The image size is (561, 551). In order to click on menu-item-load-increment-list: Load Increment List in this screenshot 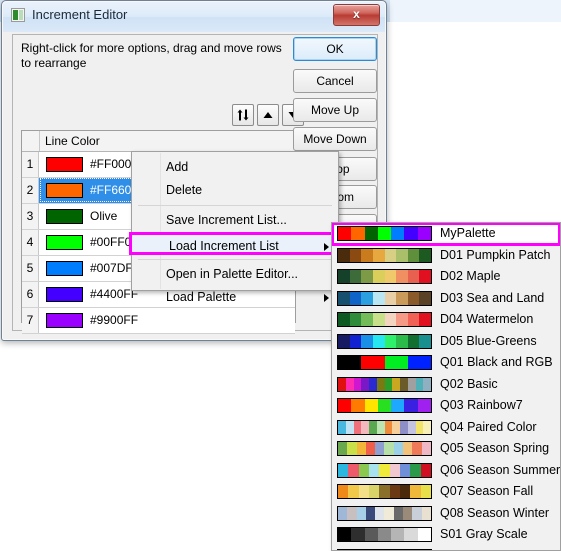, I will do `click(235, 243)`.